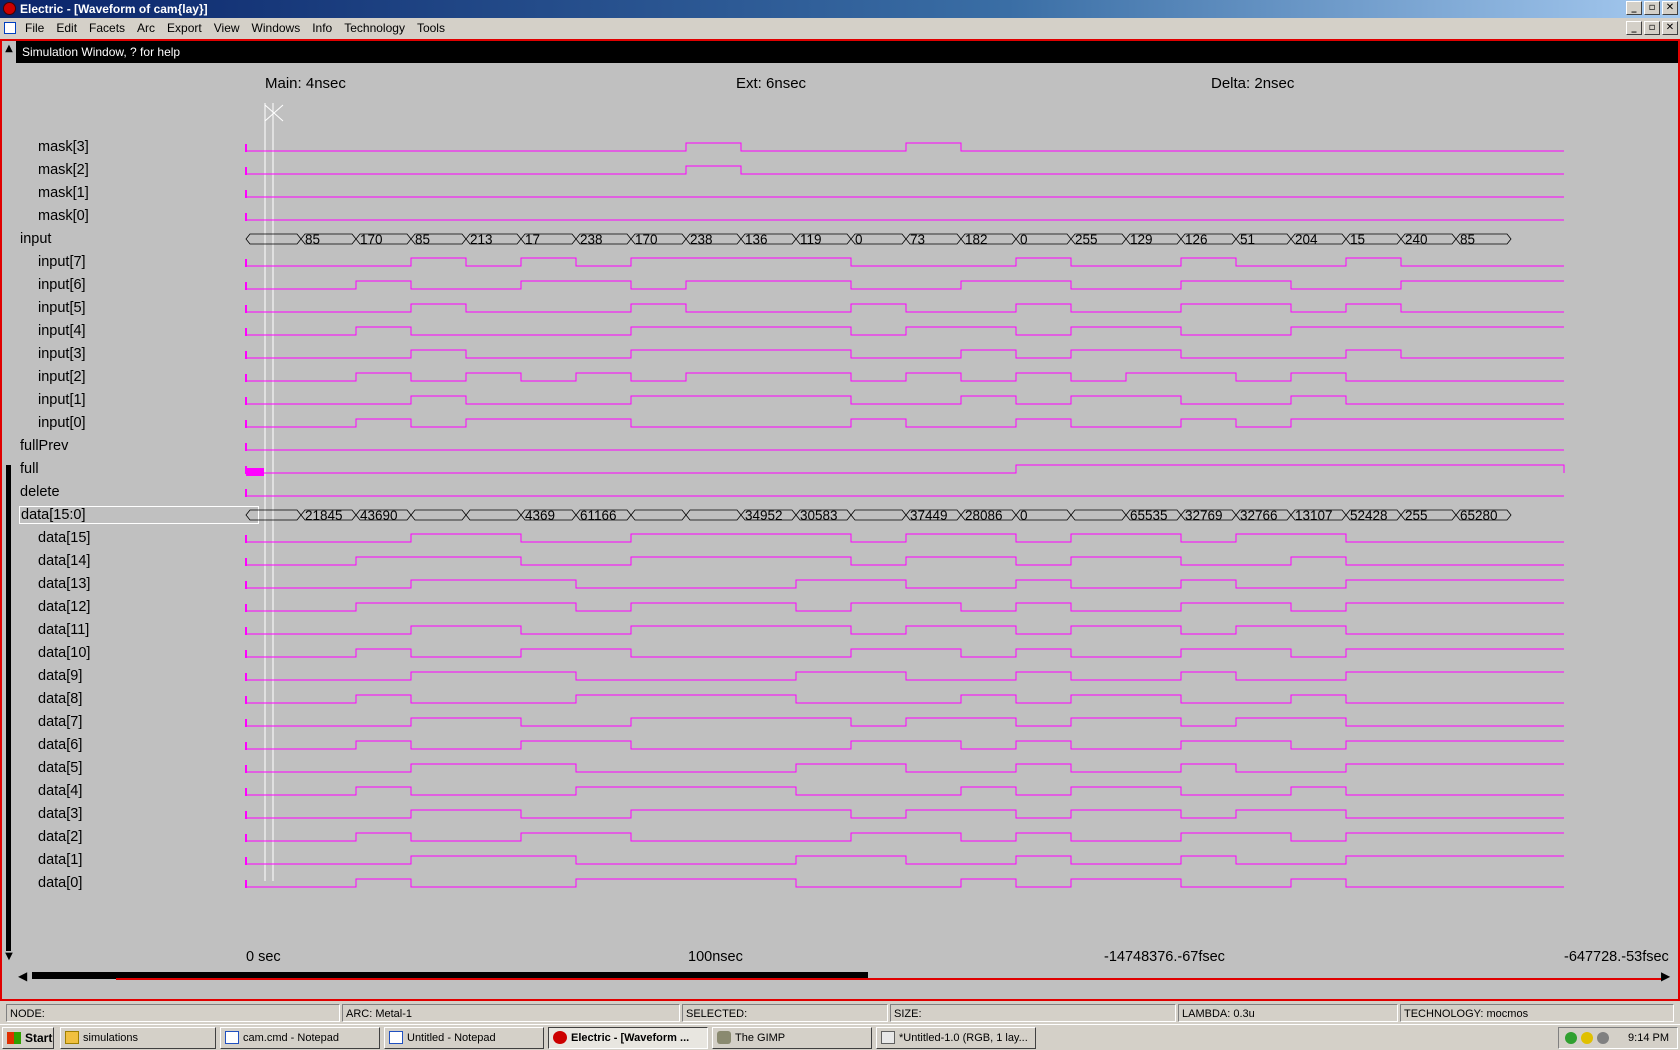 This screenshot has height=1050, width=1680. I want to click on menu-info: Info, so click(323, 28).